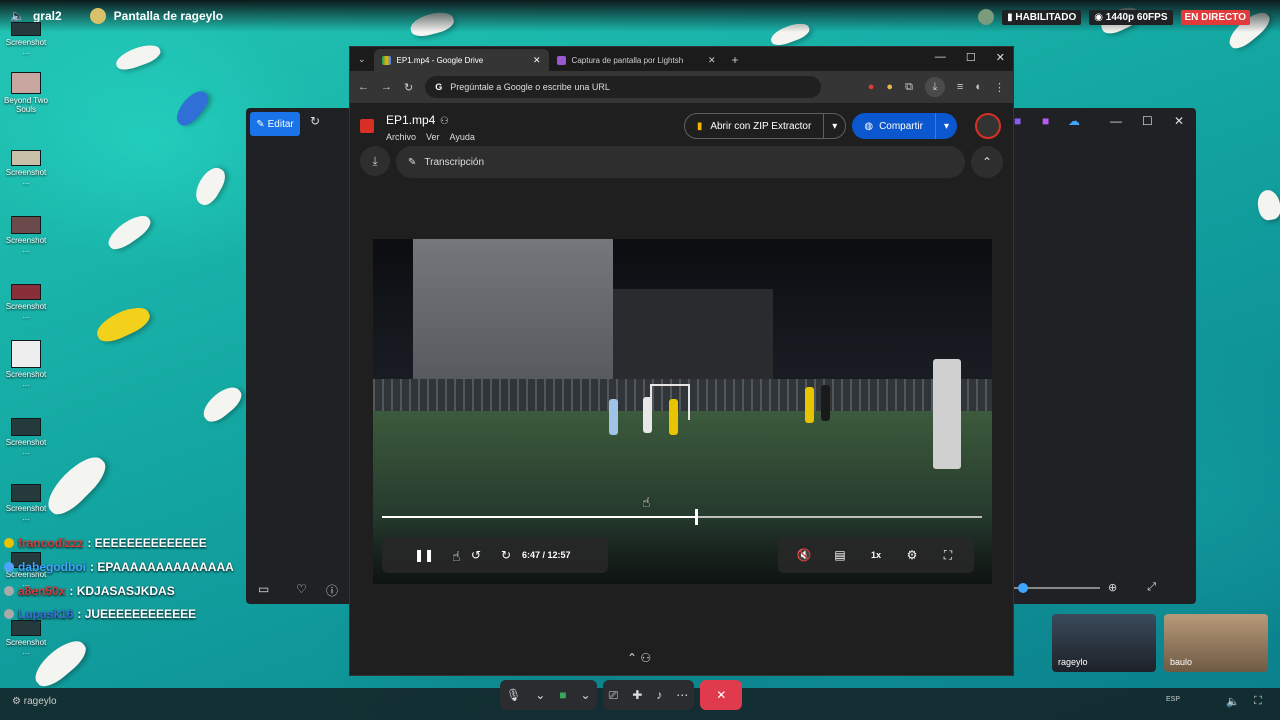 The width and height of the screenshot is (1280, 720). Describe the element at coordinates (999, 87) in the screenshot. I see `kebab-menu-icon: ⋮` at that location.